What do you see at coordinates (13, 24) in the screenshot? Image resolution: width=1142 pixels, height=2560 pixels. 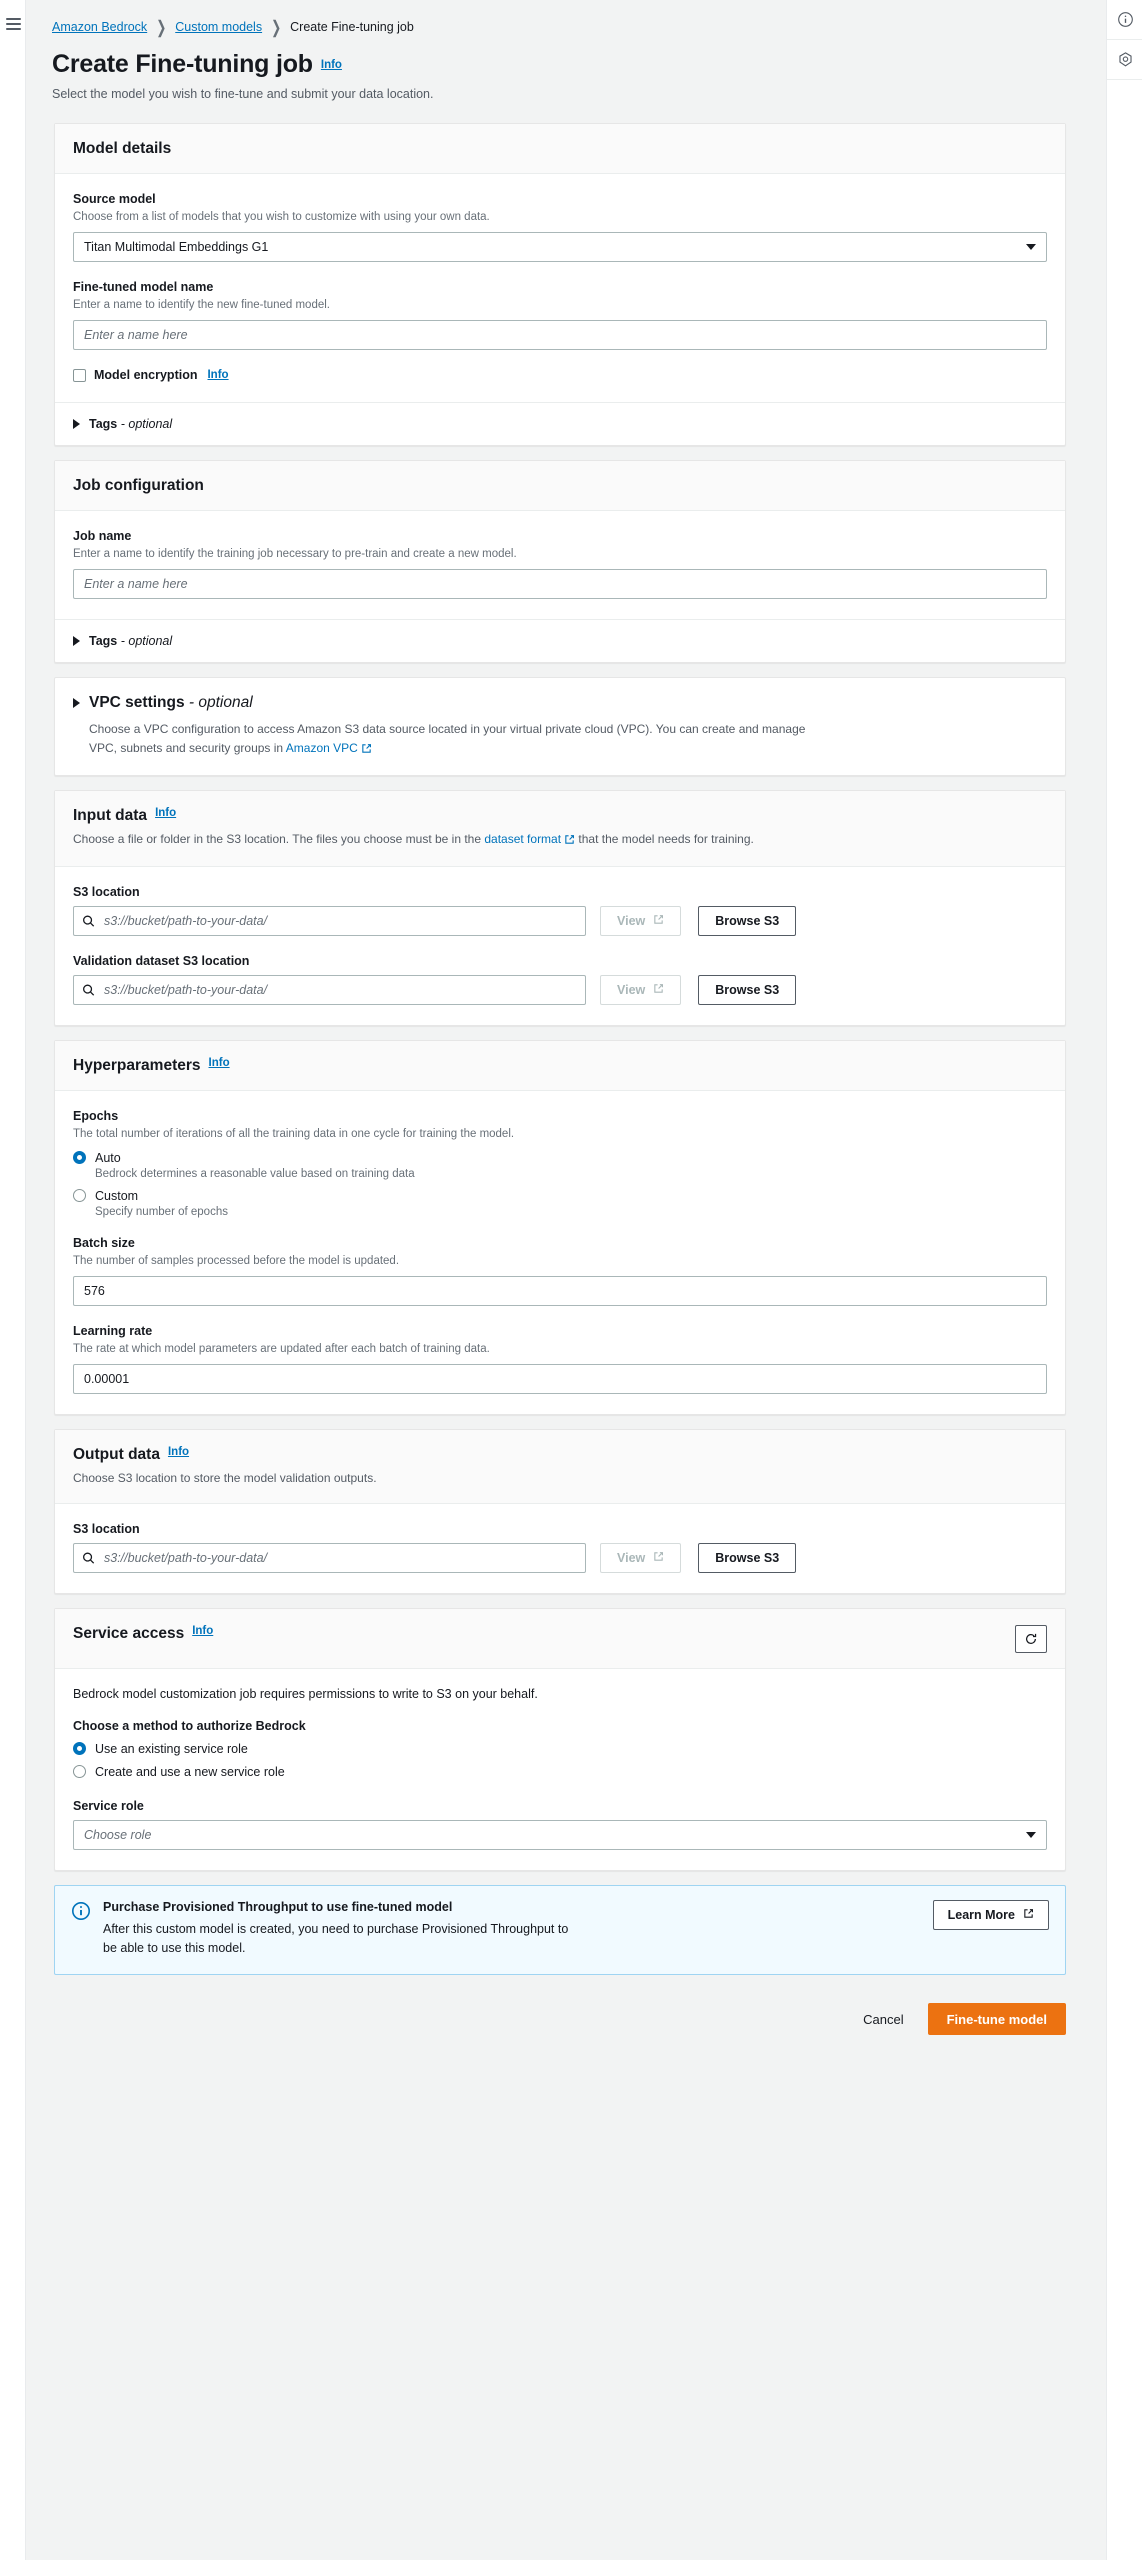 I see `hamburger-menu-icon` at bounding box center [13, 24].